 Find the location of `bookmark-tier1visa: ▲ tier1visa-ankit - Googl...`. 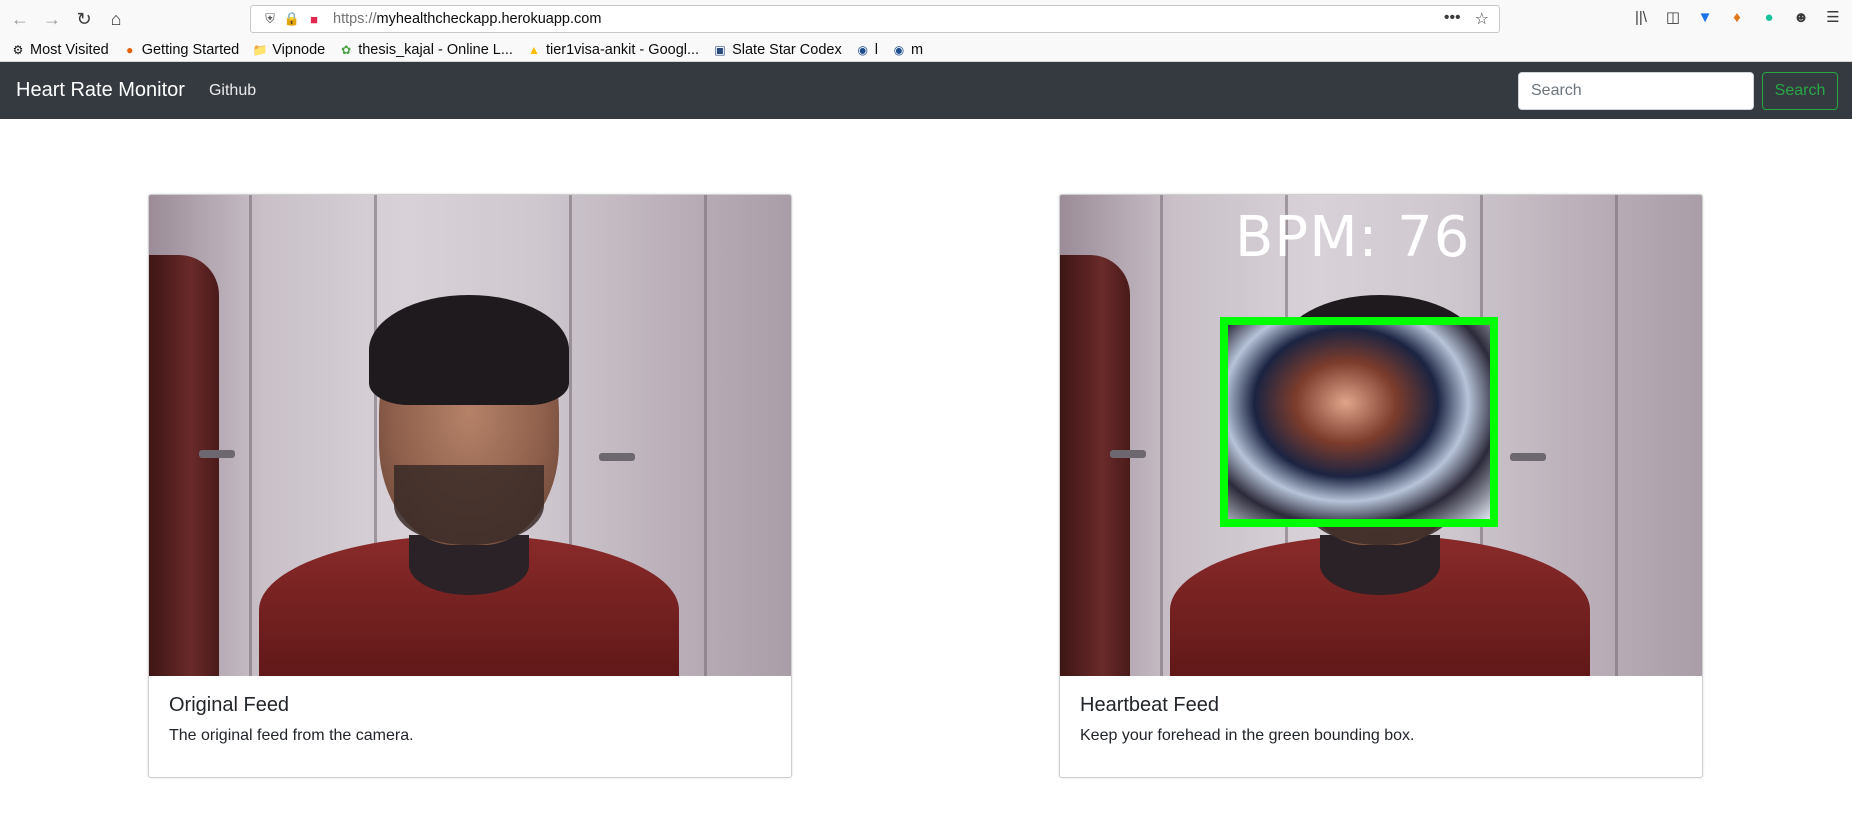

bookmark-tier1visa: ▲ tier1visa-ankit - Googl... is located at coordinates (612, 50).